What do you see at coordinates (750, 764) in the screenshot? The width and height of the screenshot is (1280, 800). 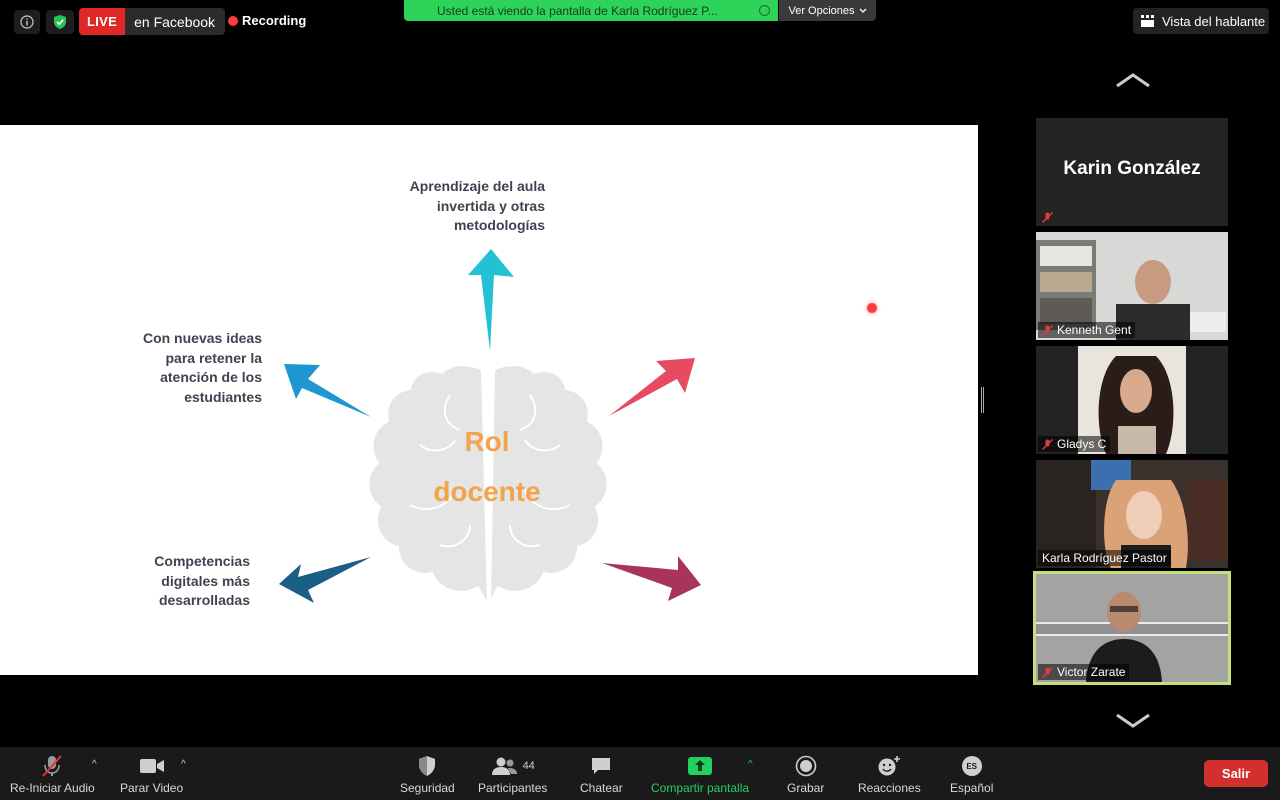 I see `share-options-caret: ^` at bounding box center [750, 764].